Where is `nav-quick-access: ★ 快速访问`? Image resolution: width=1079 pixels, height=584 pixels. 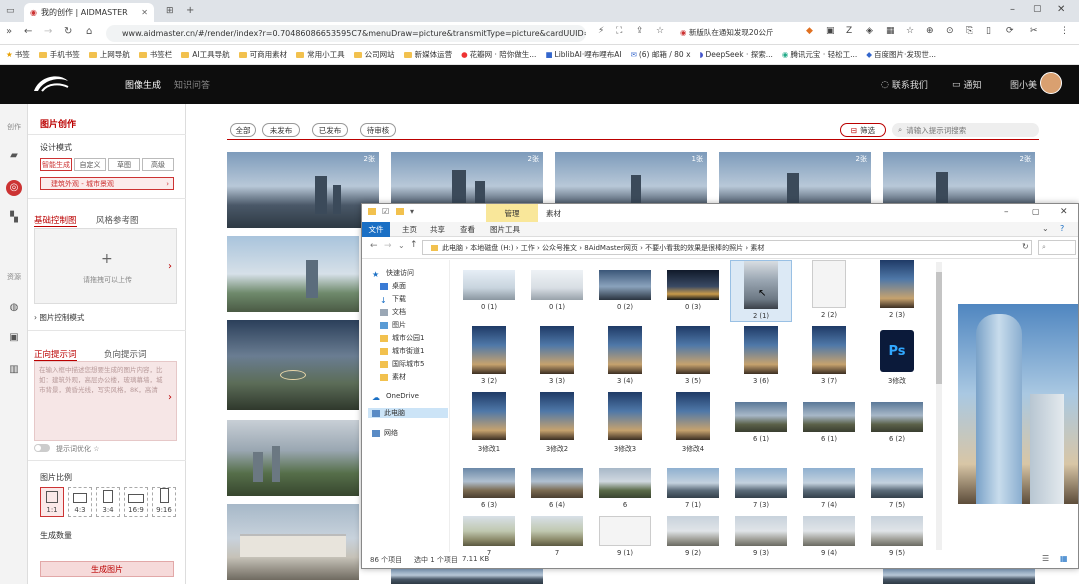 nav-quick-access: ★ 快速访问 is located at coordinates (393, 273).